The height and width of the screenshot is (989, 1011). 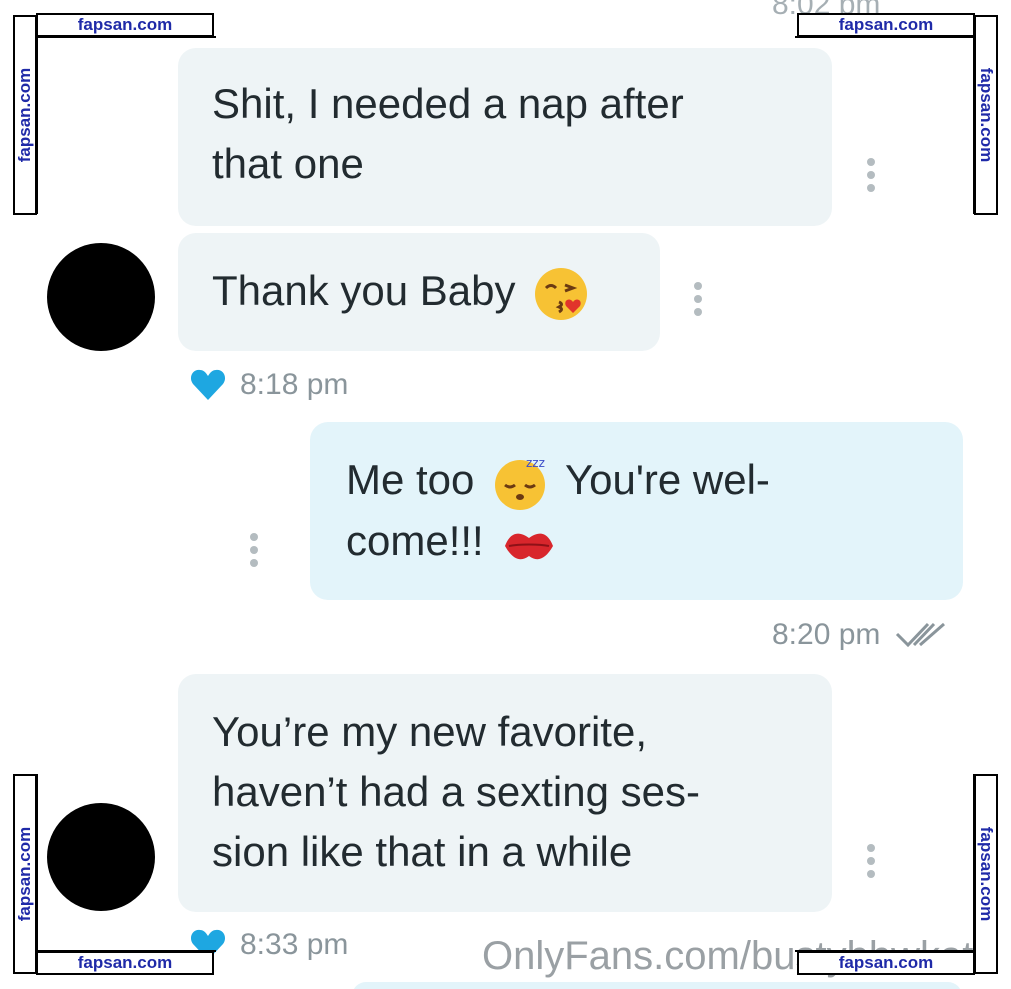 I want to click on message-bubble-2: Thank you Baby, so click(x=419, y=292).